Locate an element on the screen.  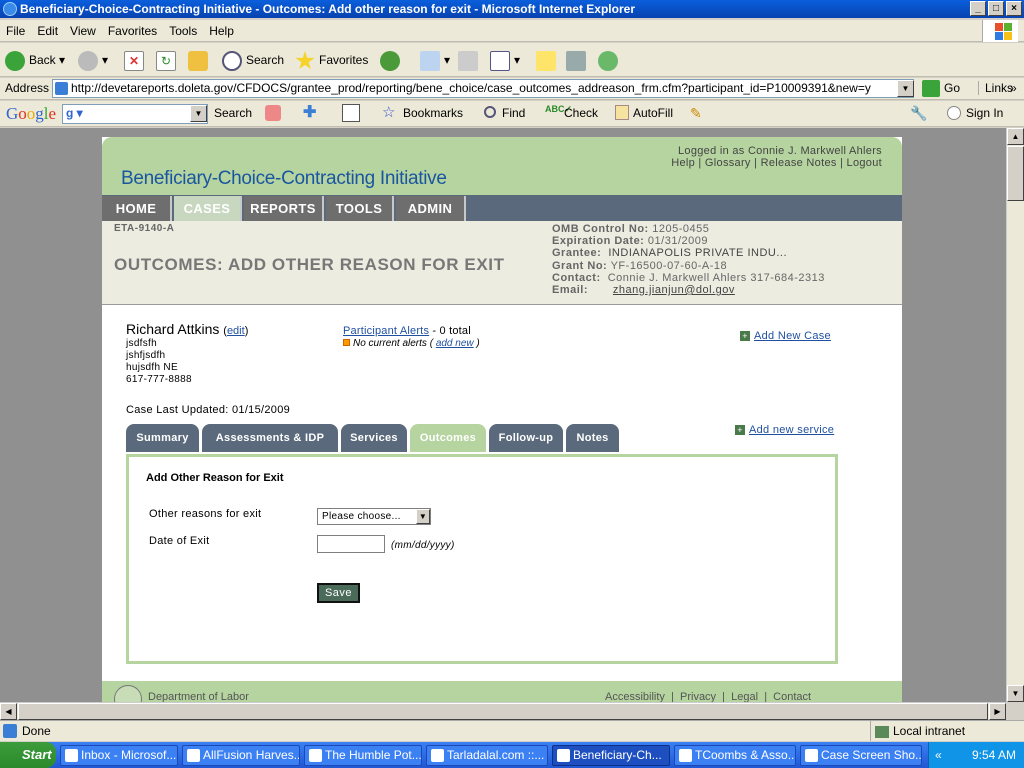
participant-alerts-link: Participant Alerts is located at coordinates (386, 331).